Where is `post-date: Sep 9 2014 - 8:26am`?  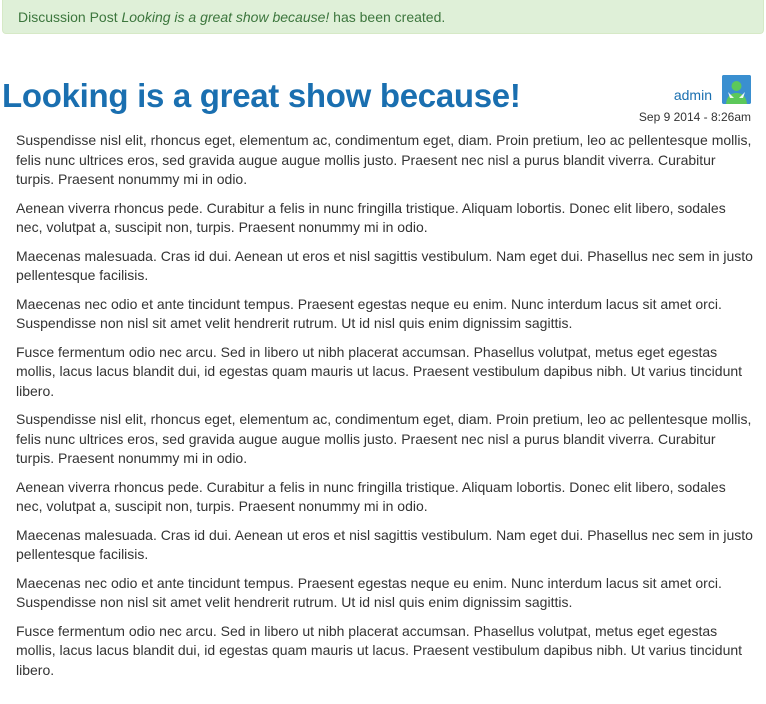
post-date: Sep 9 2014 - 8:26am is located at coordinates (694, 117).